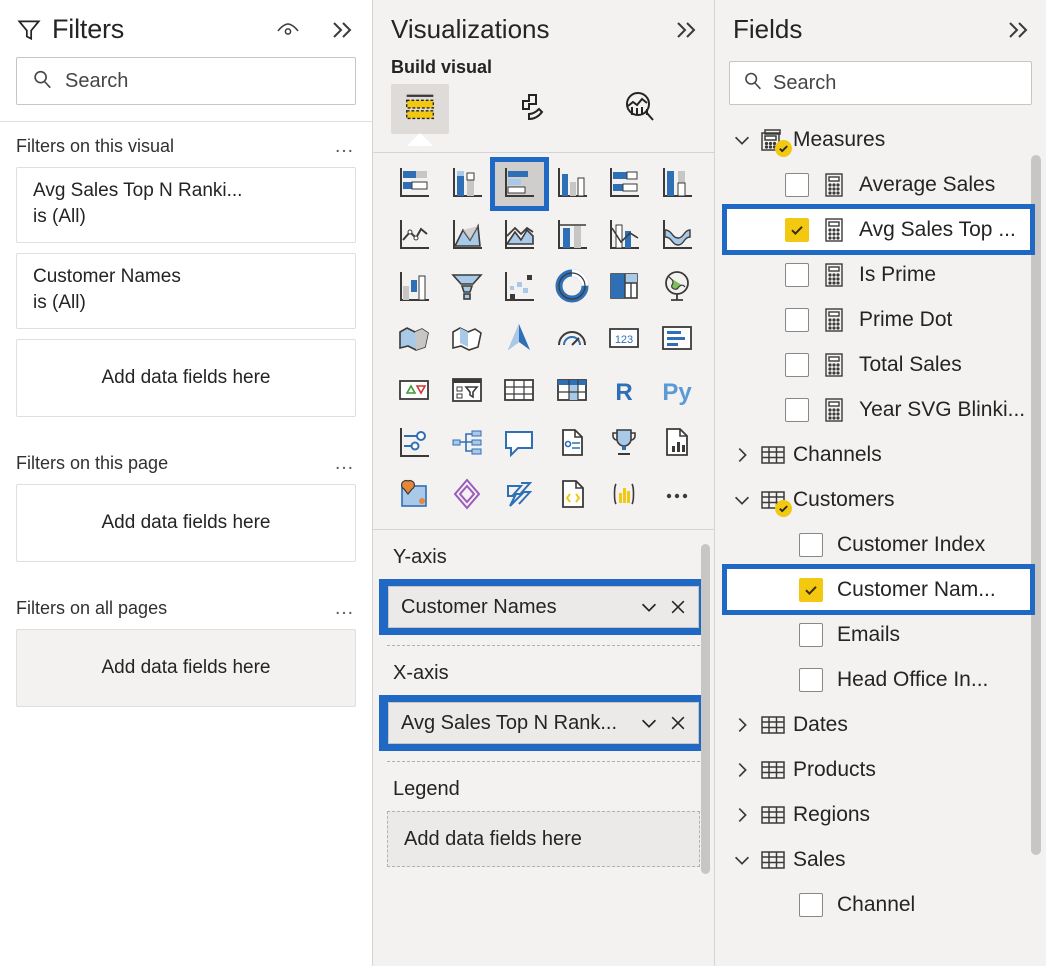 This screenshot has width=1046, height=966. I want to click on fields-search-input: Search, so click(880, 83).